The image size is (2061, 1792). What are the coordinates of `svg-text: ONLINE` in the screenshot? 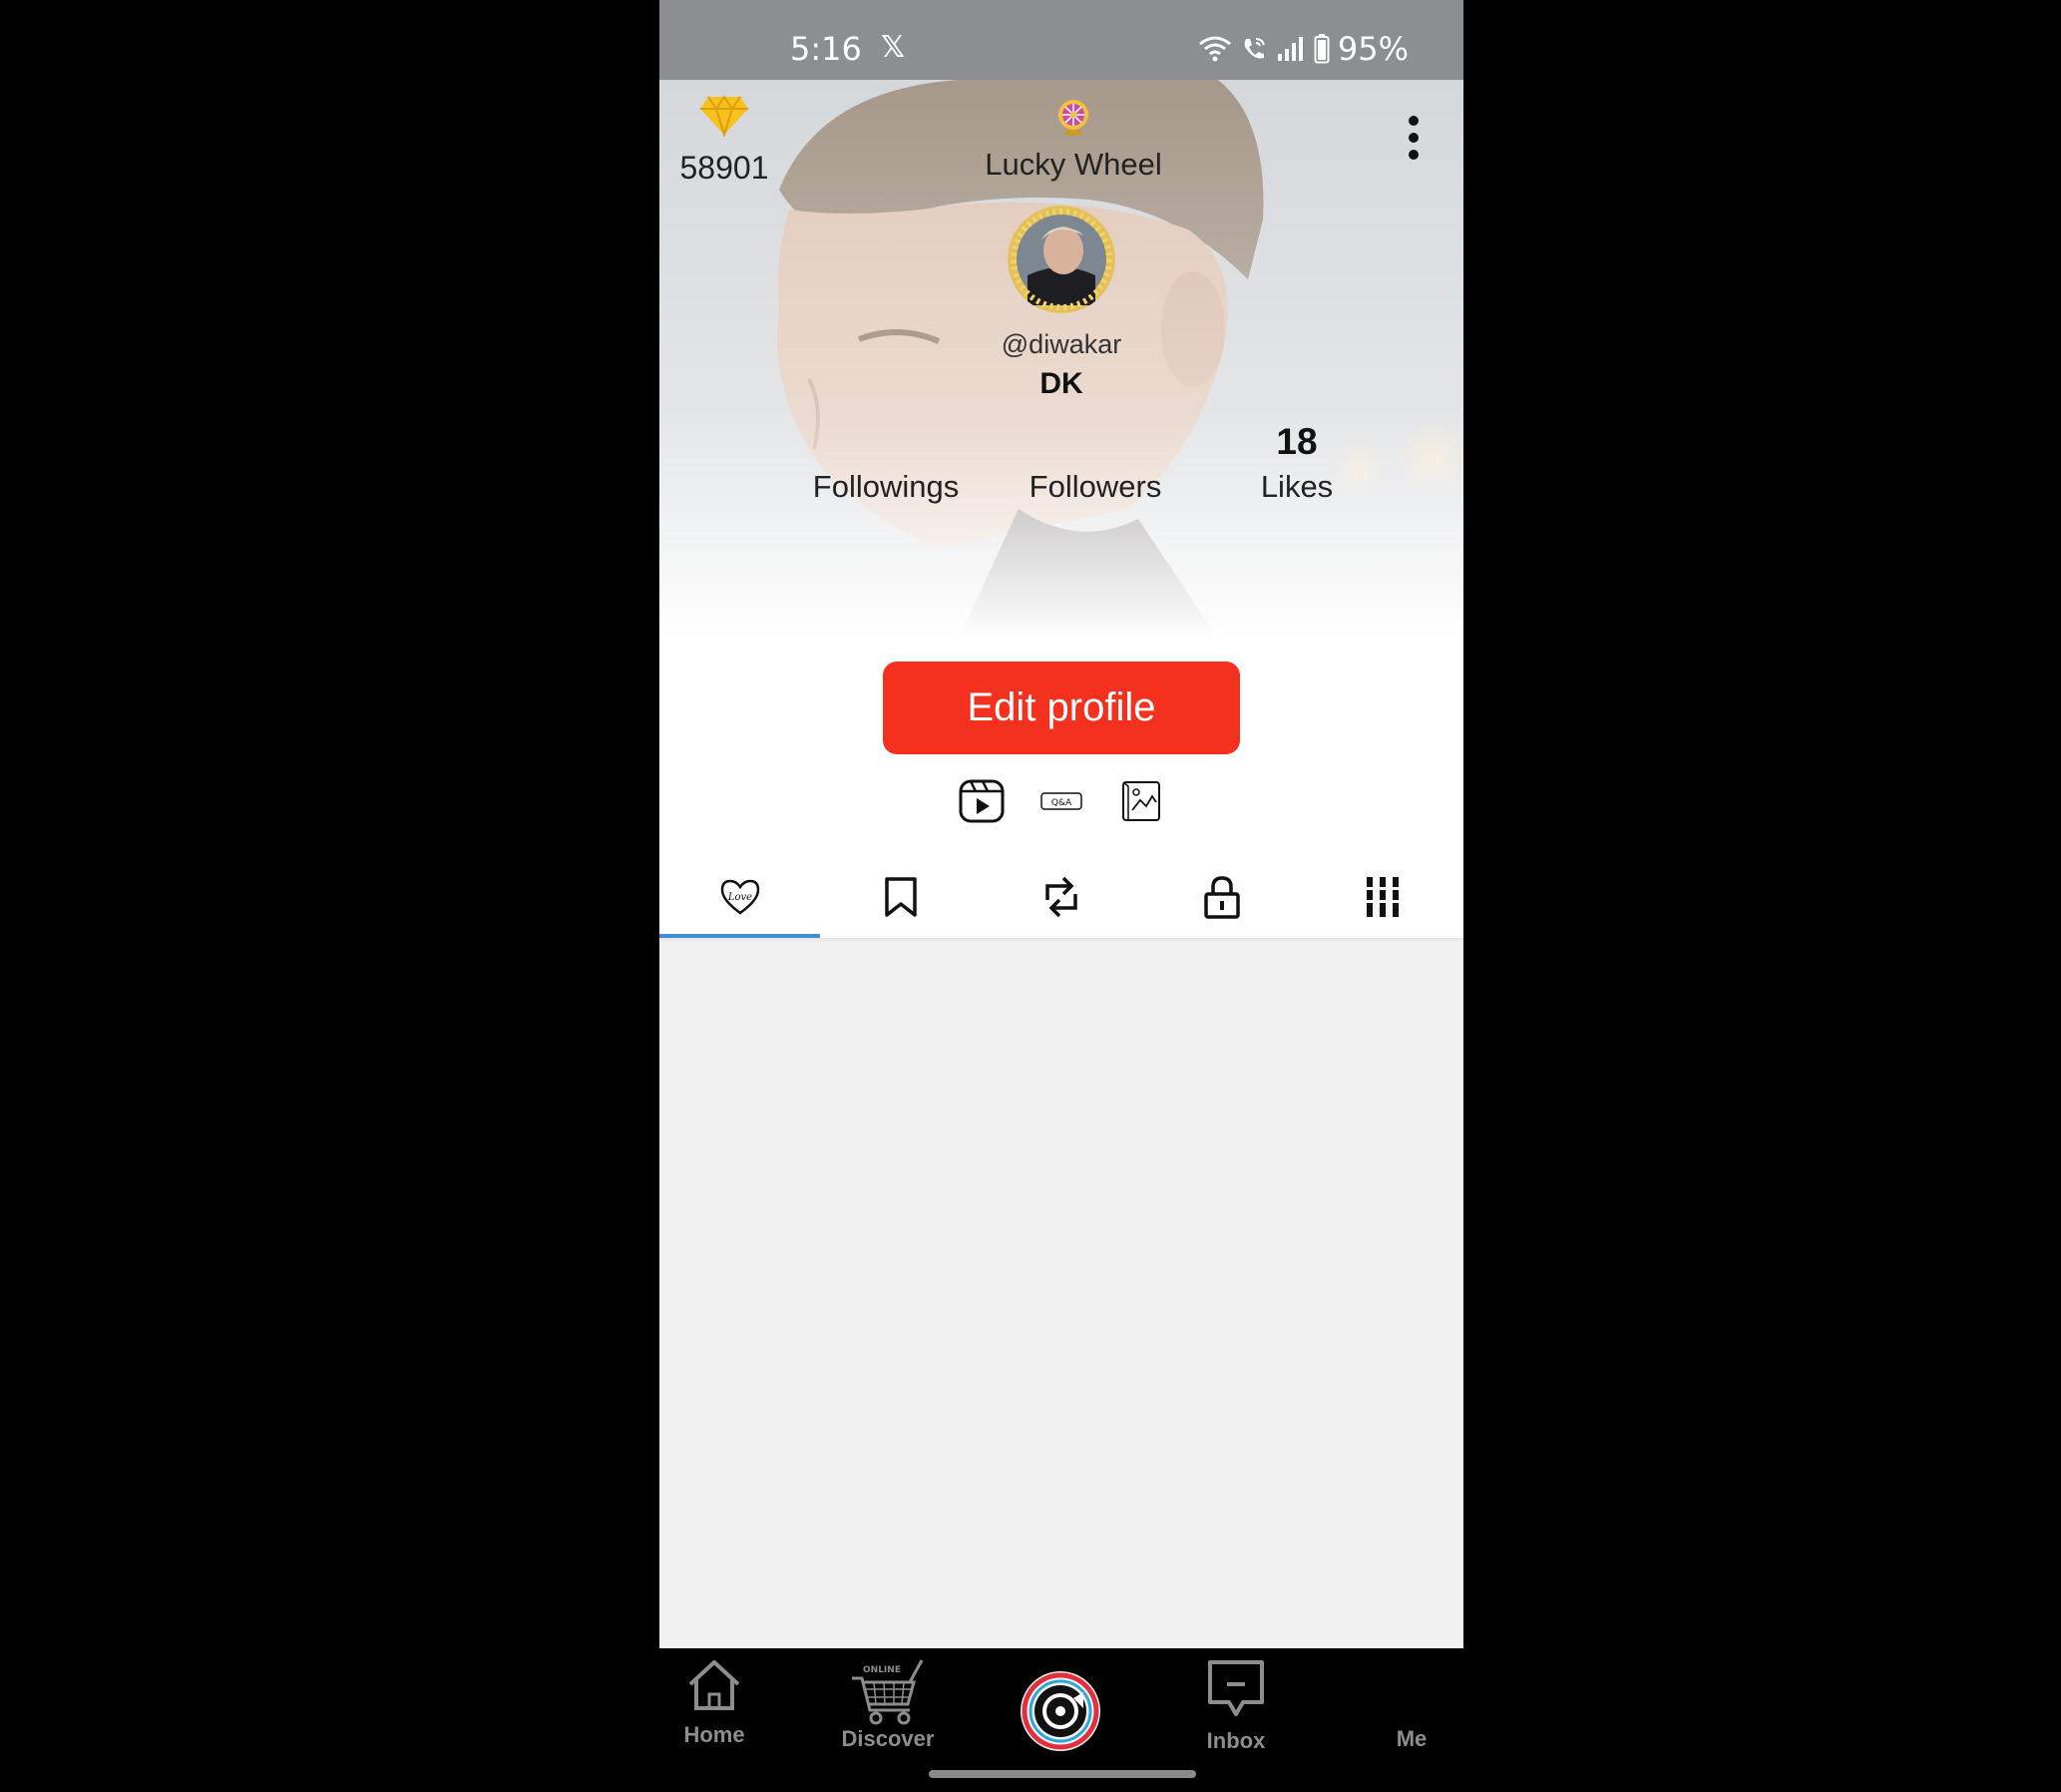 It's located at (882, 1670).